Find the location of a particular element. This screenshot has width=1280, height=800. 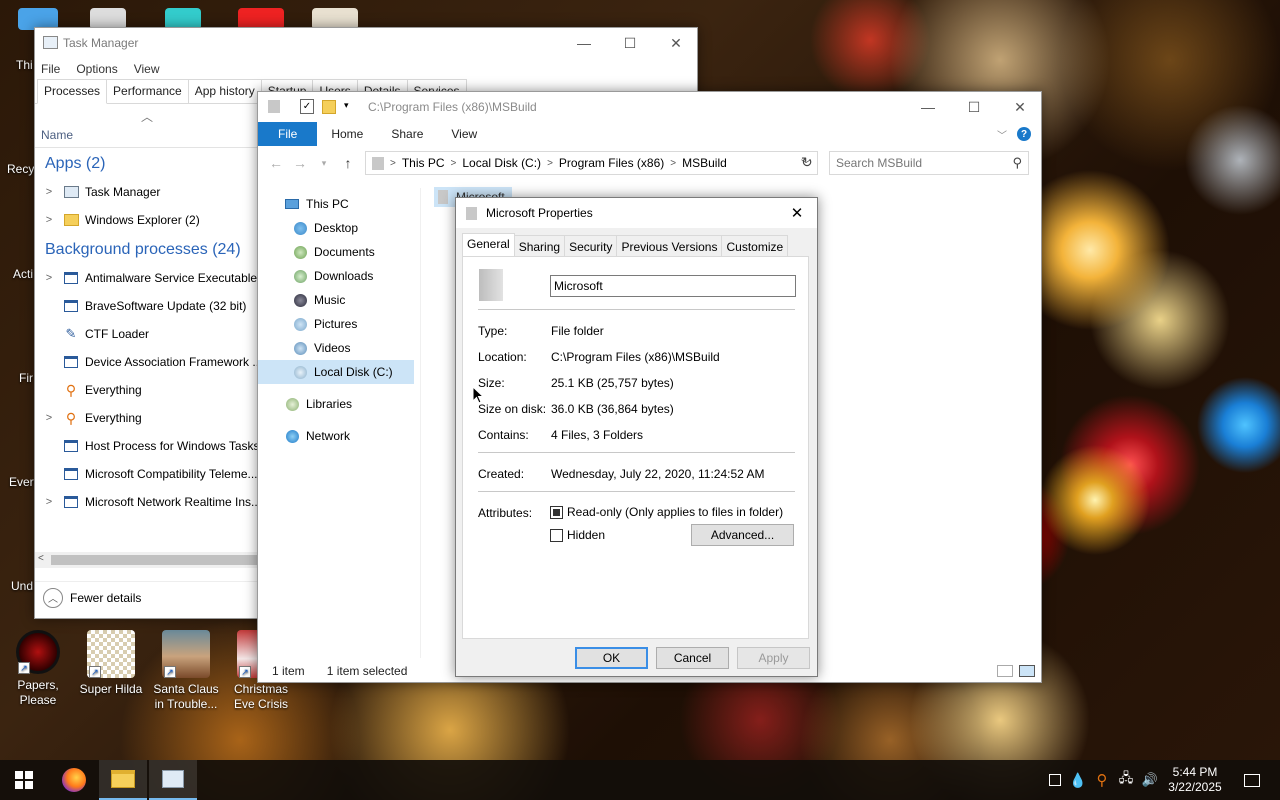

droplet-icon: 💧 is located at coordinates (1078, 780).